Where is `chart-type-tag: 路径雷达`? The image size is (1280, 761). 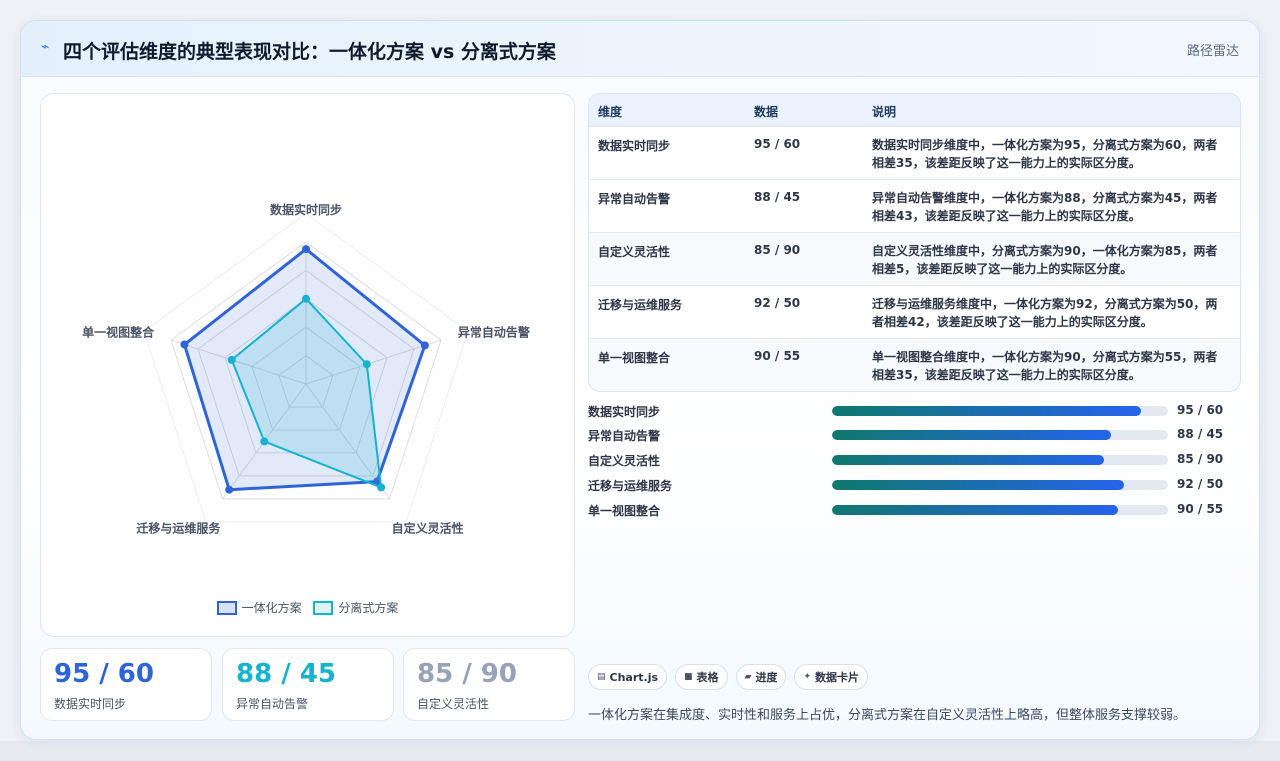 chart-type-tag: 路径雷达 is located at coordinates (1212, 51).